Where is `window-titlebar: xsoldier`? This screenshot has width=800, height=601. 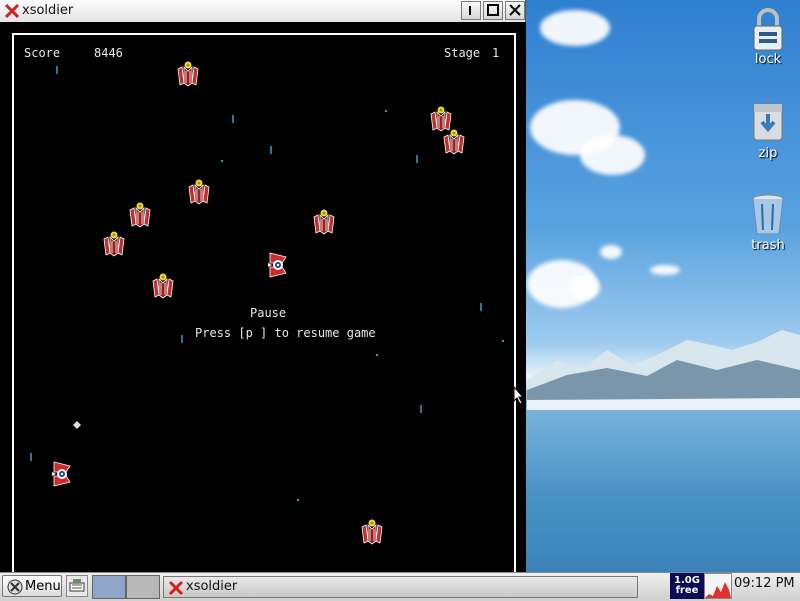
window-titlebar: xsoldier is located at coordinates (262, 11).